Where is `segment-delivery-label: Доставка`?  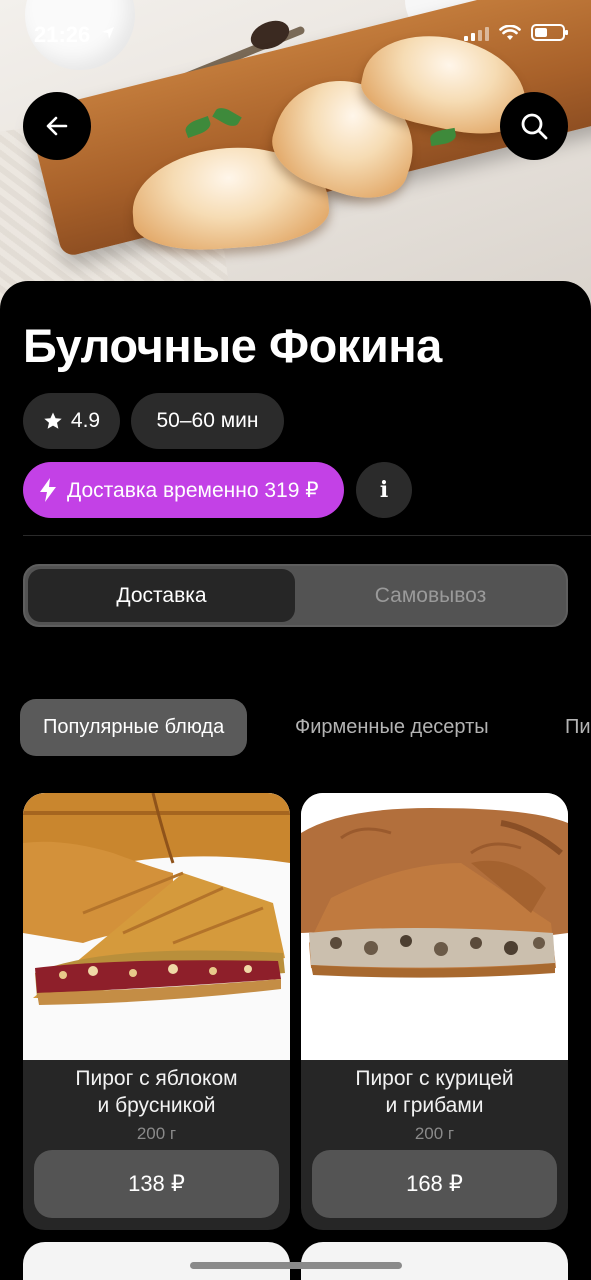 segment-delivery-label: Доставка is located at coordinates (161, 595).